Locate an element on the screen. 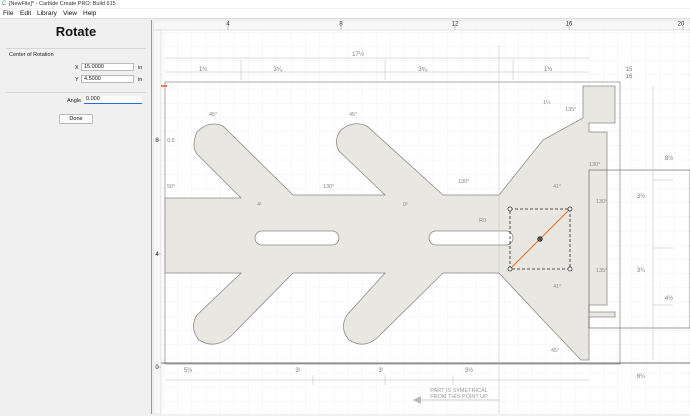  ruler-label: 12 is located at coordinates (455, 25).